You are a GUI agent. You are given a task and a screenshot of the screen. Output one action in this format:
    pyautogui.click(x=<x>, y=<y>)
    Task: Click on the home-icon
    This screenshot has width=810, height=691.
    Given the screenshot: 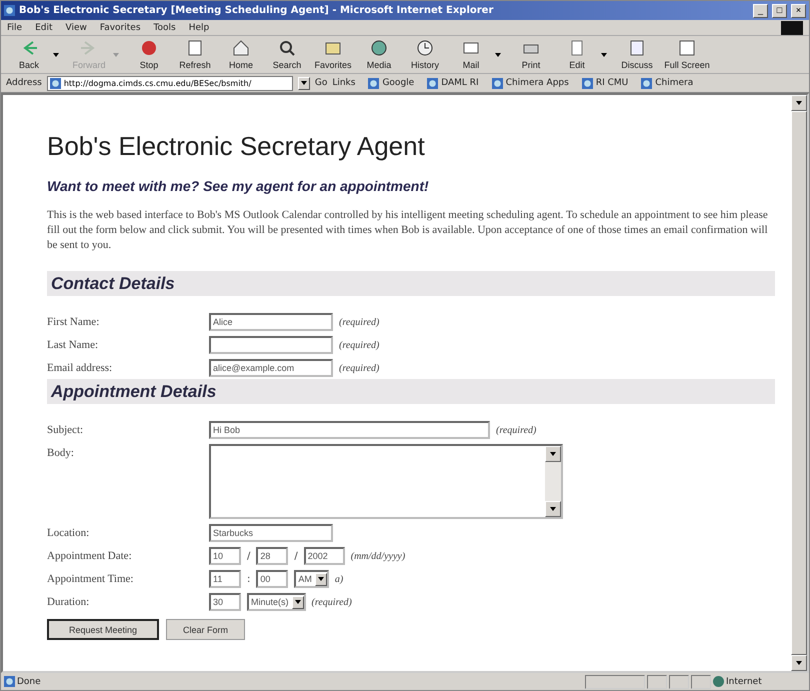 What is the action you would take?
    pyautogui.click(x=241, y=48)
    